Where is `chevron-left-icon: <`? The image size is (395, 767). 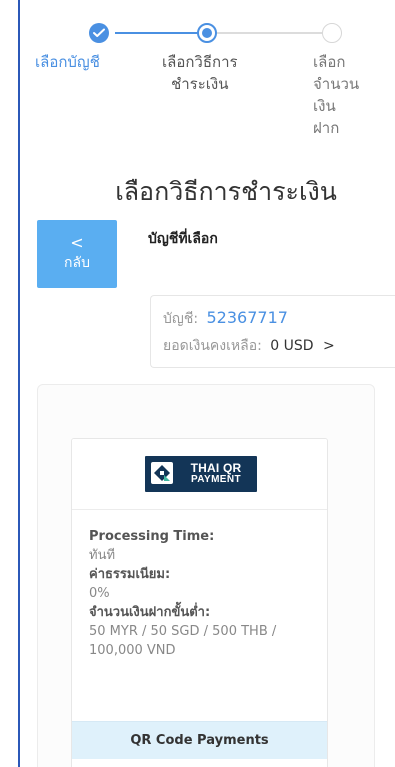 chevron-left-icon: < is located at coordinates (77, 242).